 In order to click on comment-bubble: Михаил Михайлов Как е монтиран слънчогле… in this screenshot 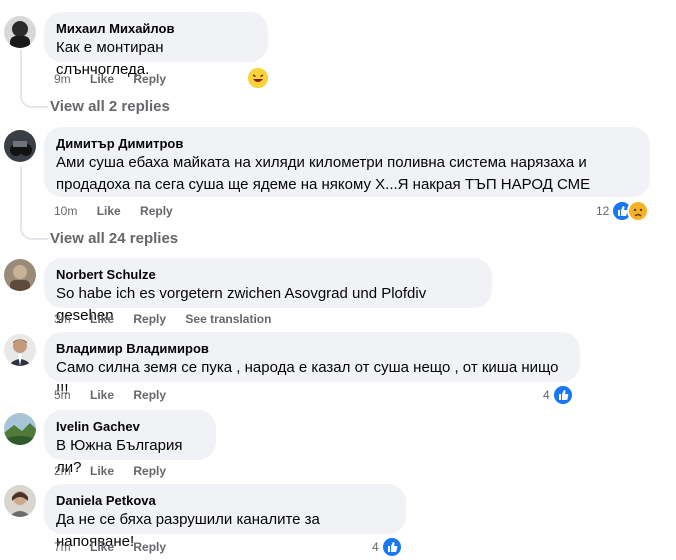, I will do `click(156, 45)`.